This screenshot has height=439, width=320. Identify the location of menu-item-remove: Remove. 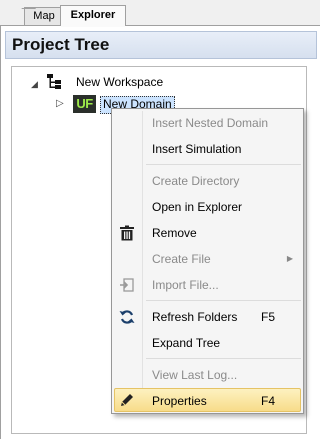
(207, 233).